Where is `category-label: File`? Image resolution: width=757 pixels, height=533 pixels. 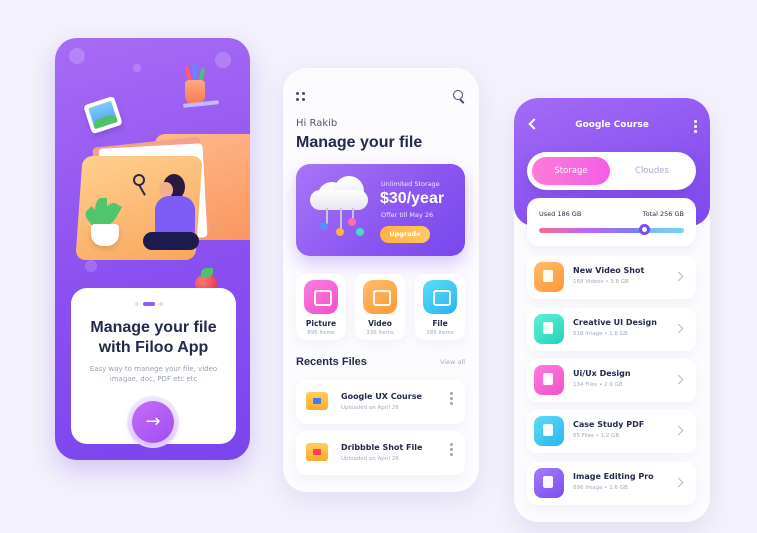 category-label: File is located at coordinates (440, 323).